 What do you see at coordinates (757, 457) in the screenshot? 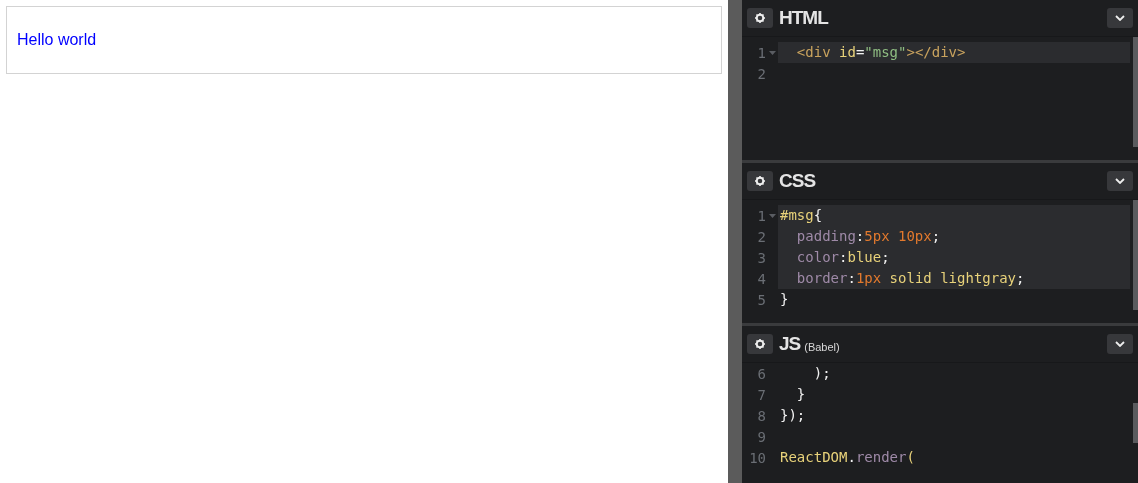
I see `line-number: 10` at bounding box center [757, 457].